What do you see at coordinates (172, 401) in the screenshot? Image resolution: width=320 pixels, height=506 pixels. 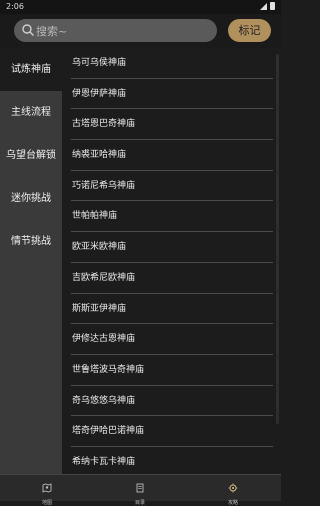 I see `list-item: 奇乌悠悠乌神庙` at bounding box center [172, 401].